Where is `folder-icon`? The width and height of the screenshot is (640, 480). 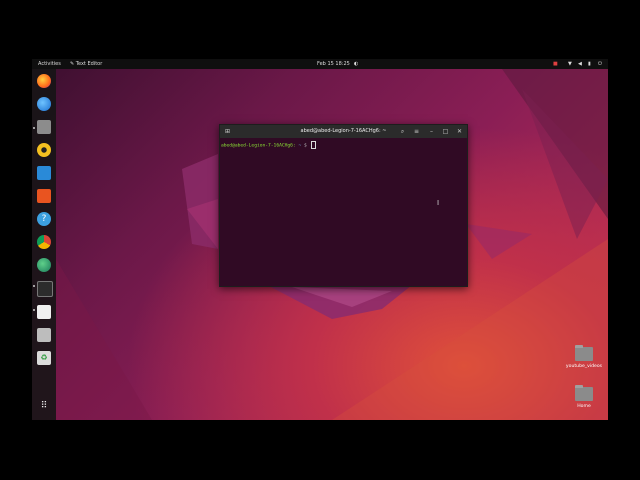
folder-icon is located at coordinates (584, 353).